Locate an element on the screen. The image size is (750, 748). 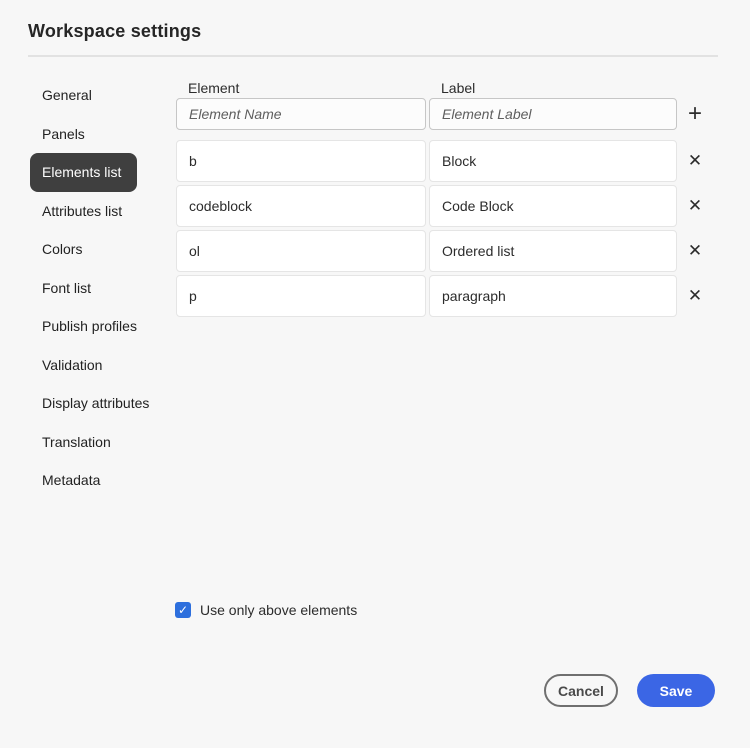
table-row: p paragraph ✕ is located at coordinates (440, 296).